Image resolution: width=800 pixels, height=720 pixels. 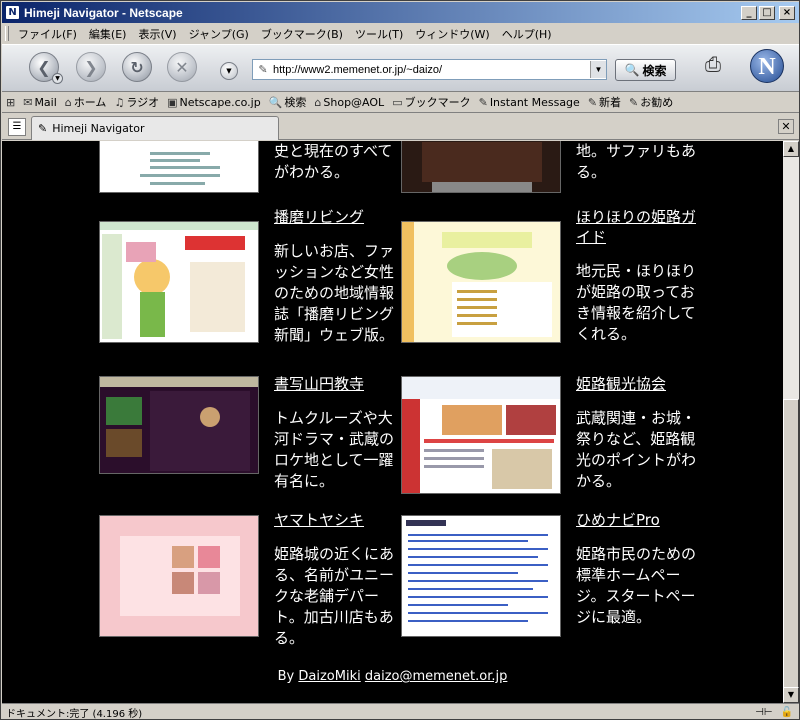 I want to click on my-icon: ▣, so click(x=172, y=102).